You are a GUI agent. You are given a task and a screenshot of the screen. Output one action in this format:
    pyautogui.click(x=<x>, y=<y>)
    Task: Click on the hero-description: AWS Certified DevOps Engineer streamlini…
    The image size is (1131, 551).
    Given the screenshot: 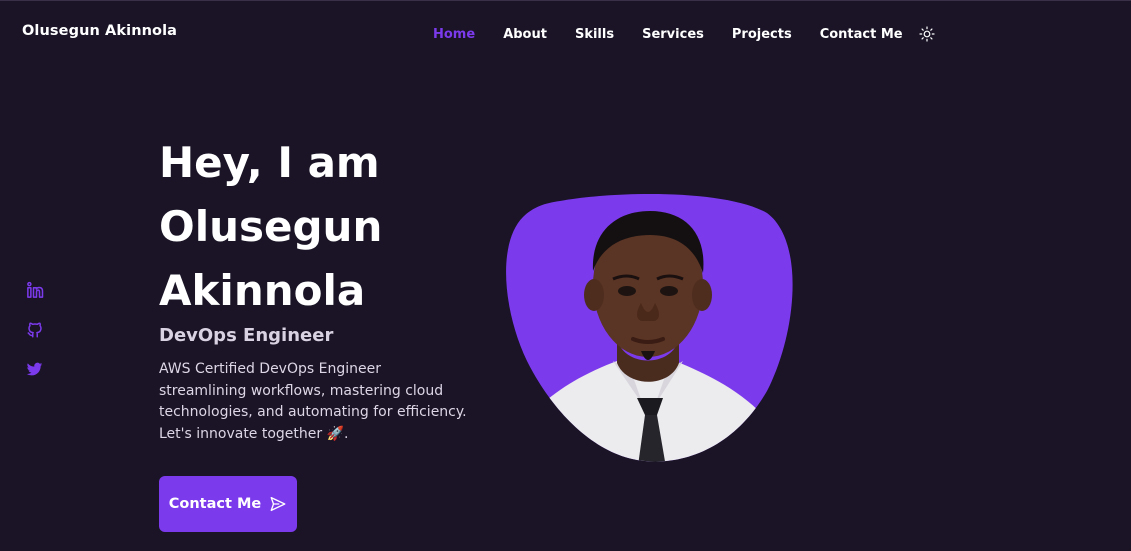 What is the action you would take?
    pyautogui.click(x=313, y=401)
    